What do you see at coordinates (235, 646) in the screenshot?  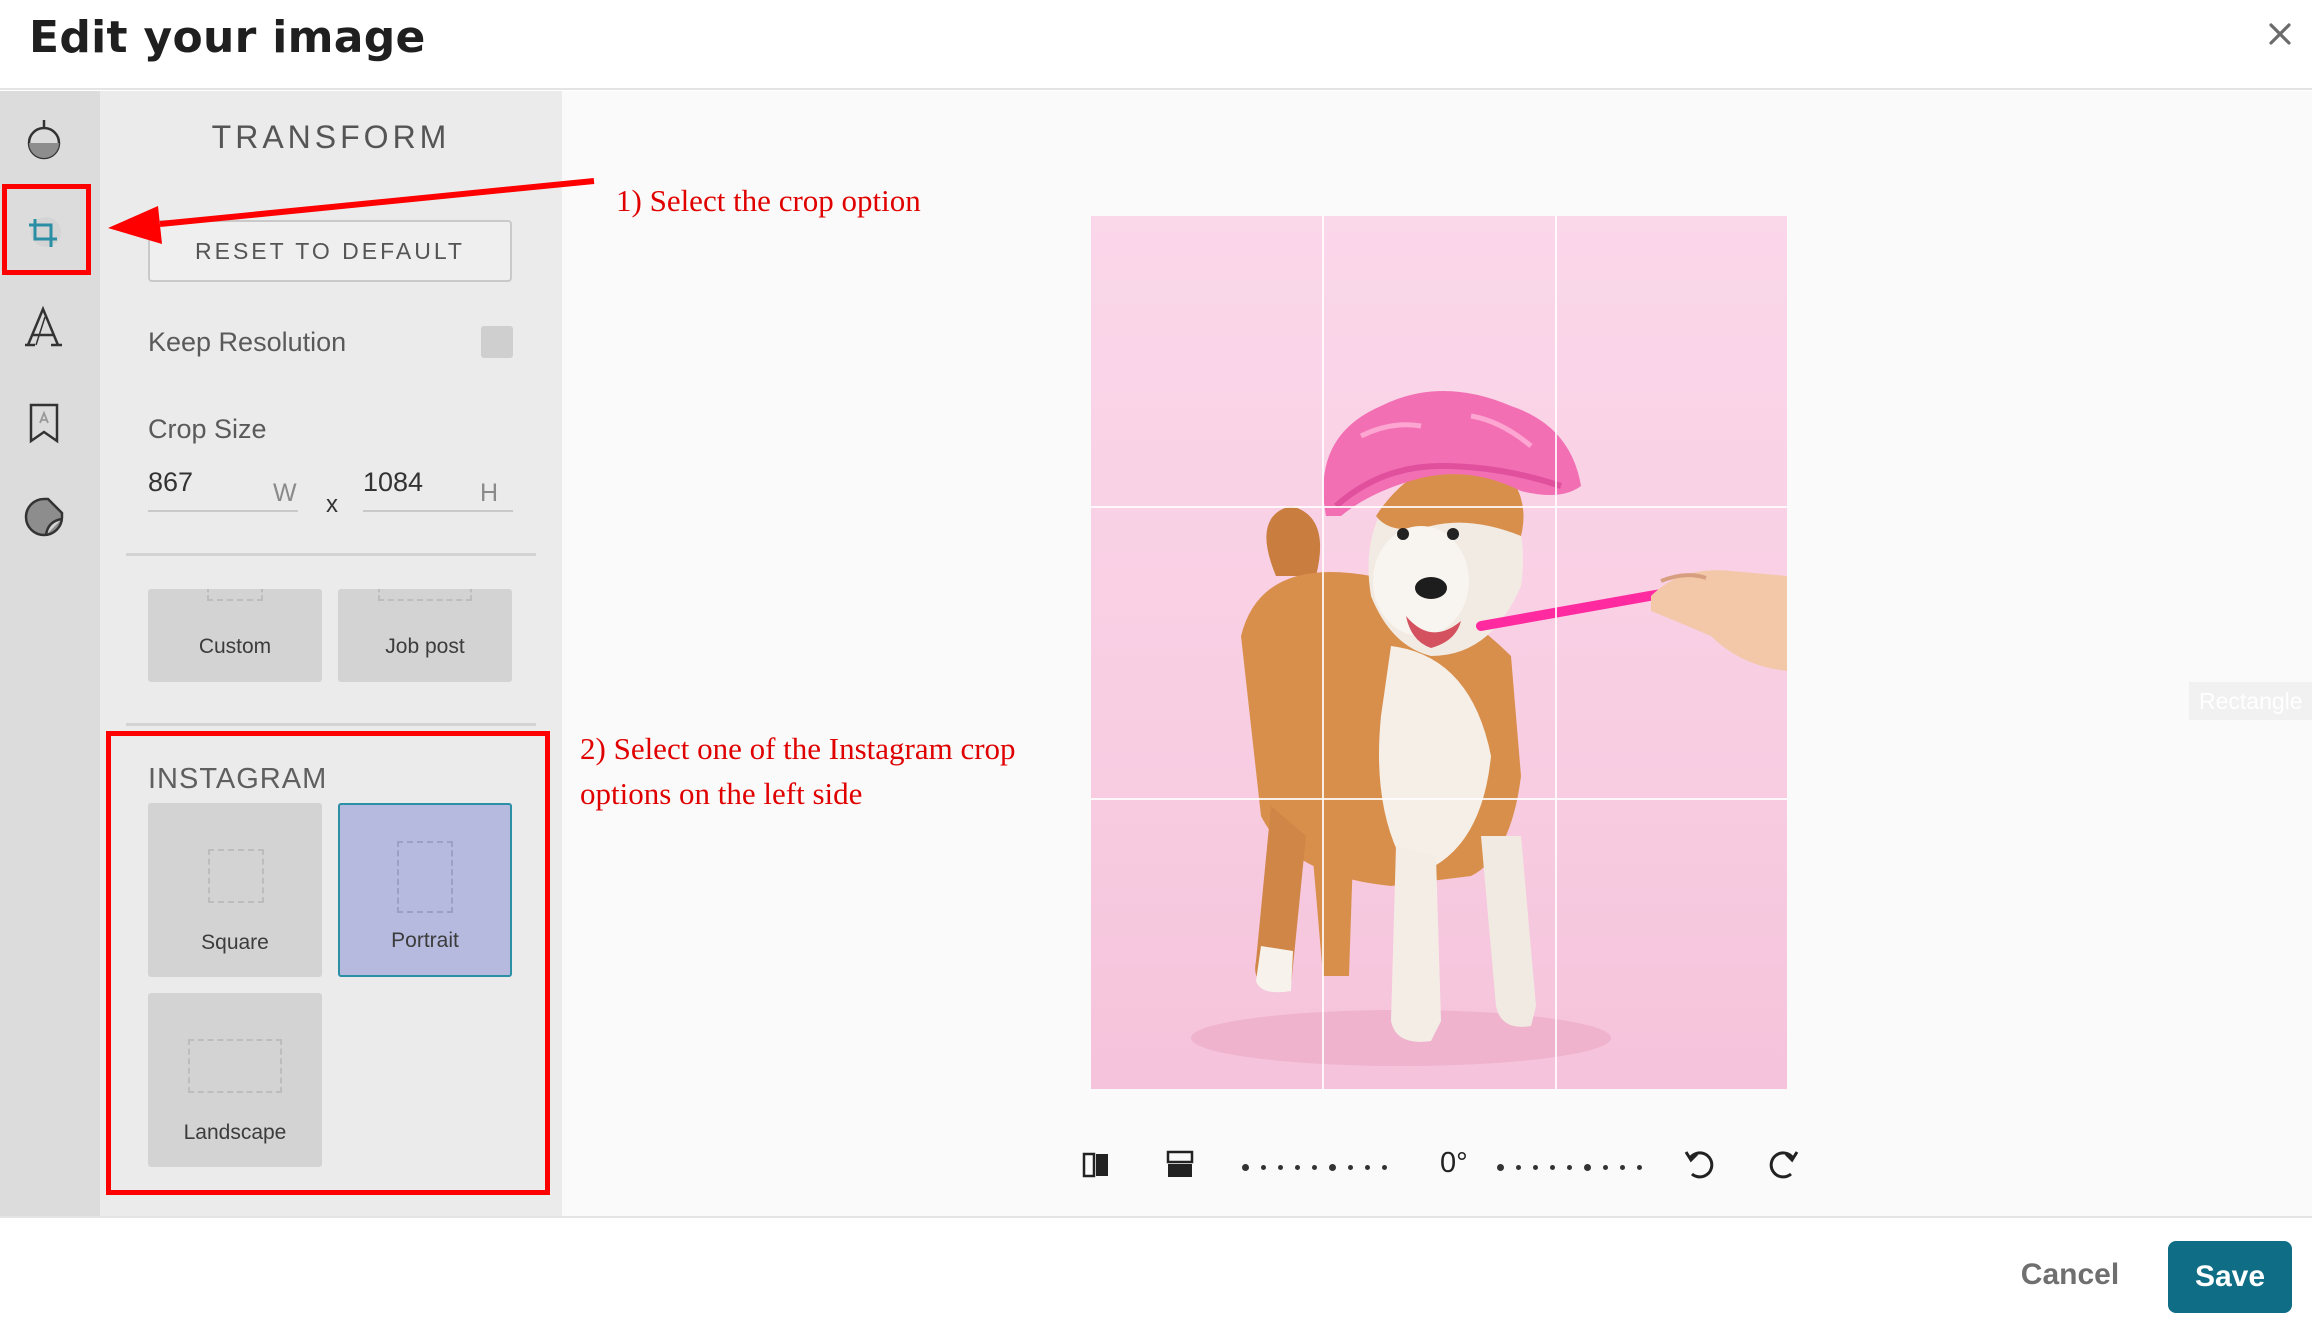 I see `preset-label: Custom` at bounding box center [235, 646].